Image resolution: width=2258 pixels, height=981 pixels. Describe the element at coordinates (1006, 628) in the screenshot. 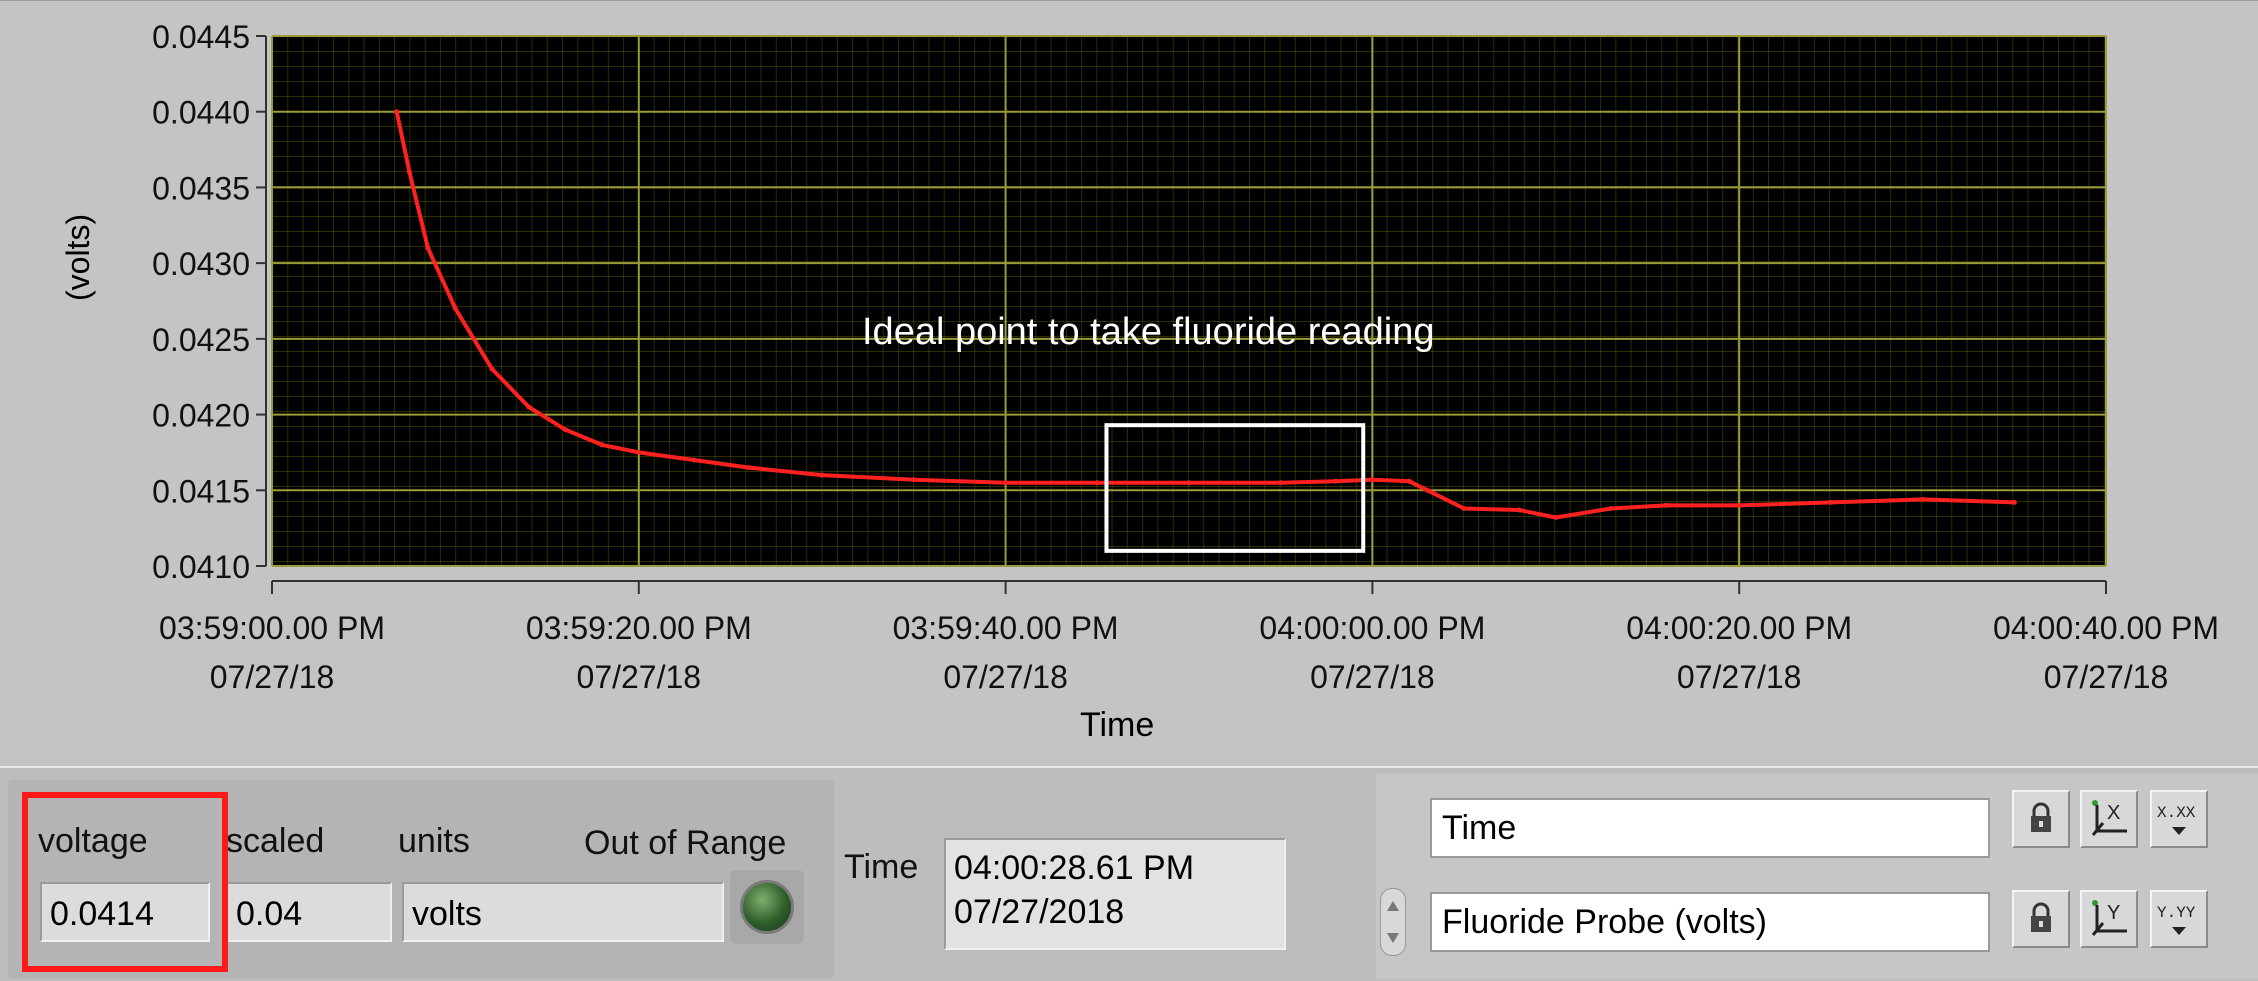

I see `x-tick-label-time: 03:59:40.00 PM` at that location.